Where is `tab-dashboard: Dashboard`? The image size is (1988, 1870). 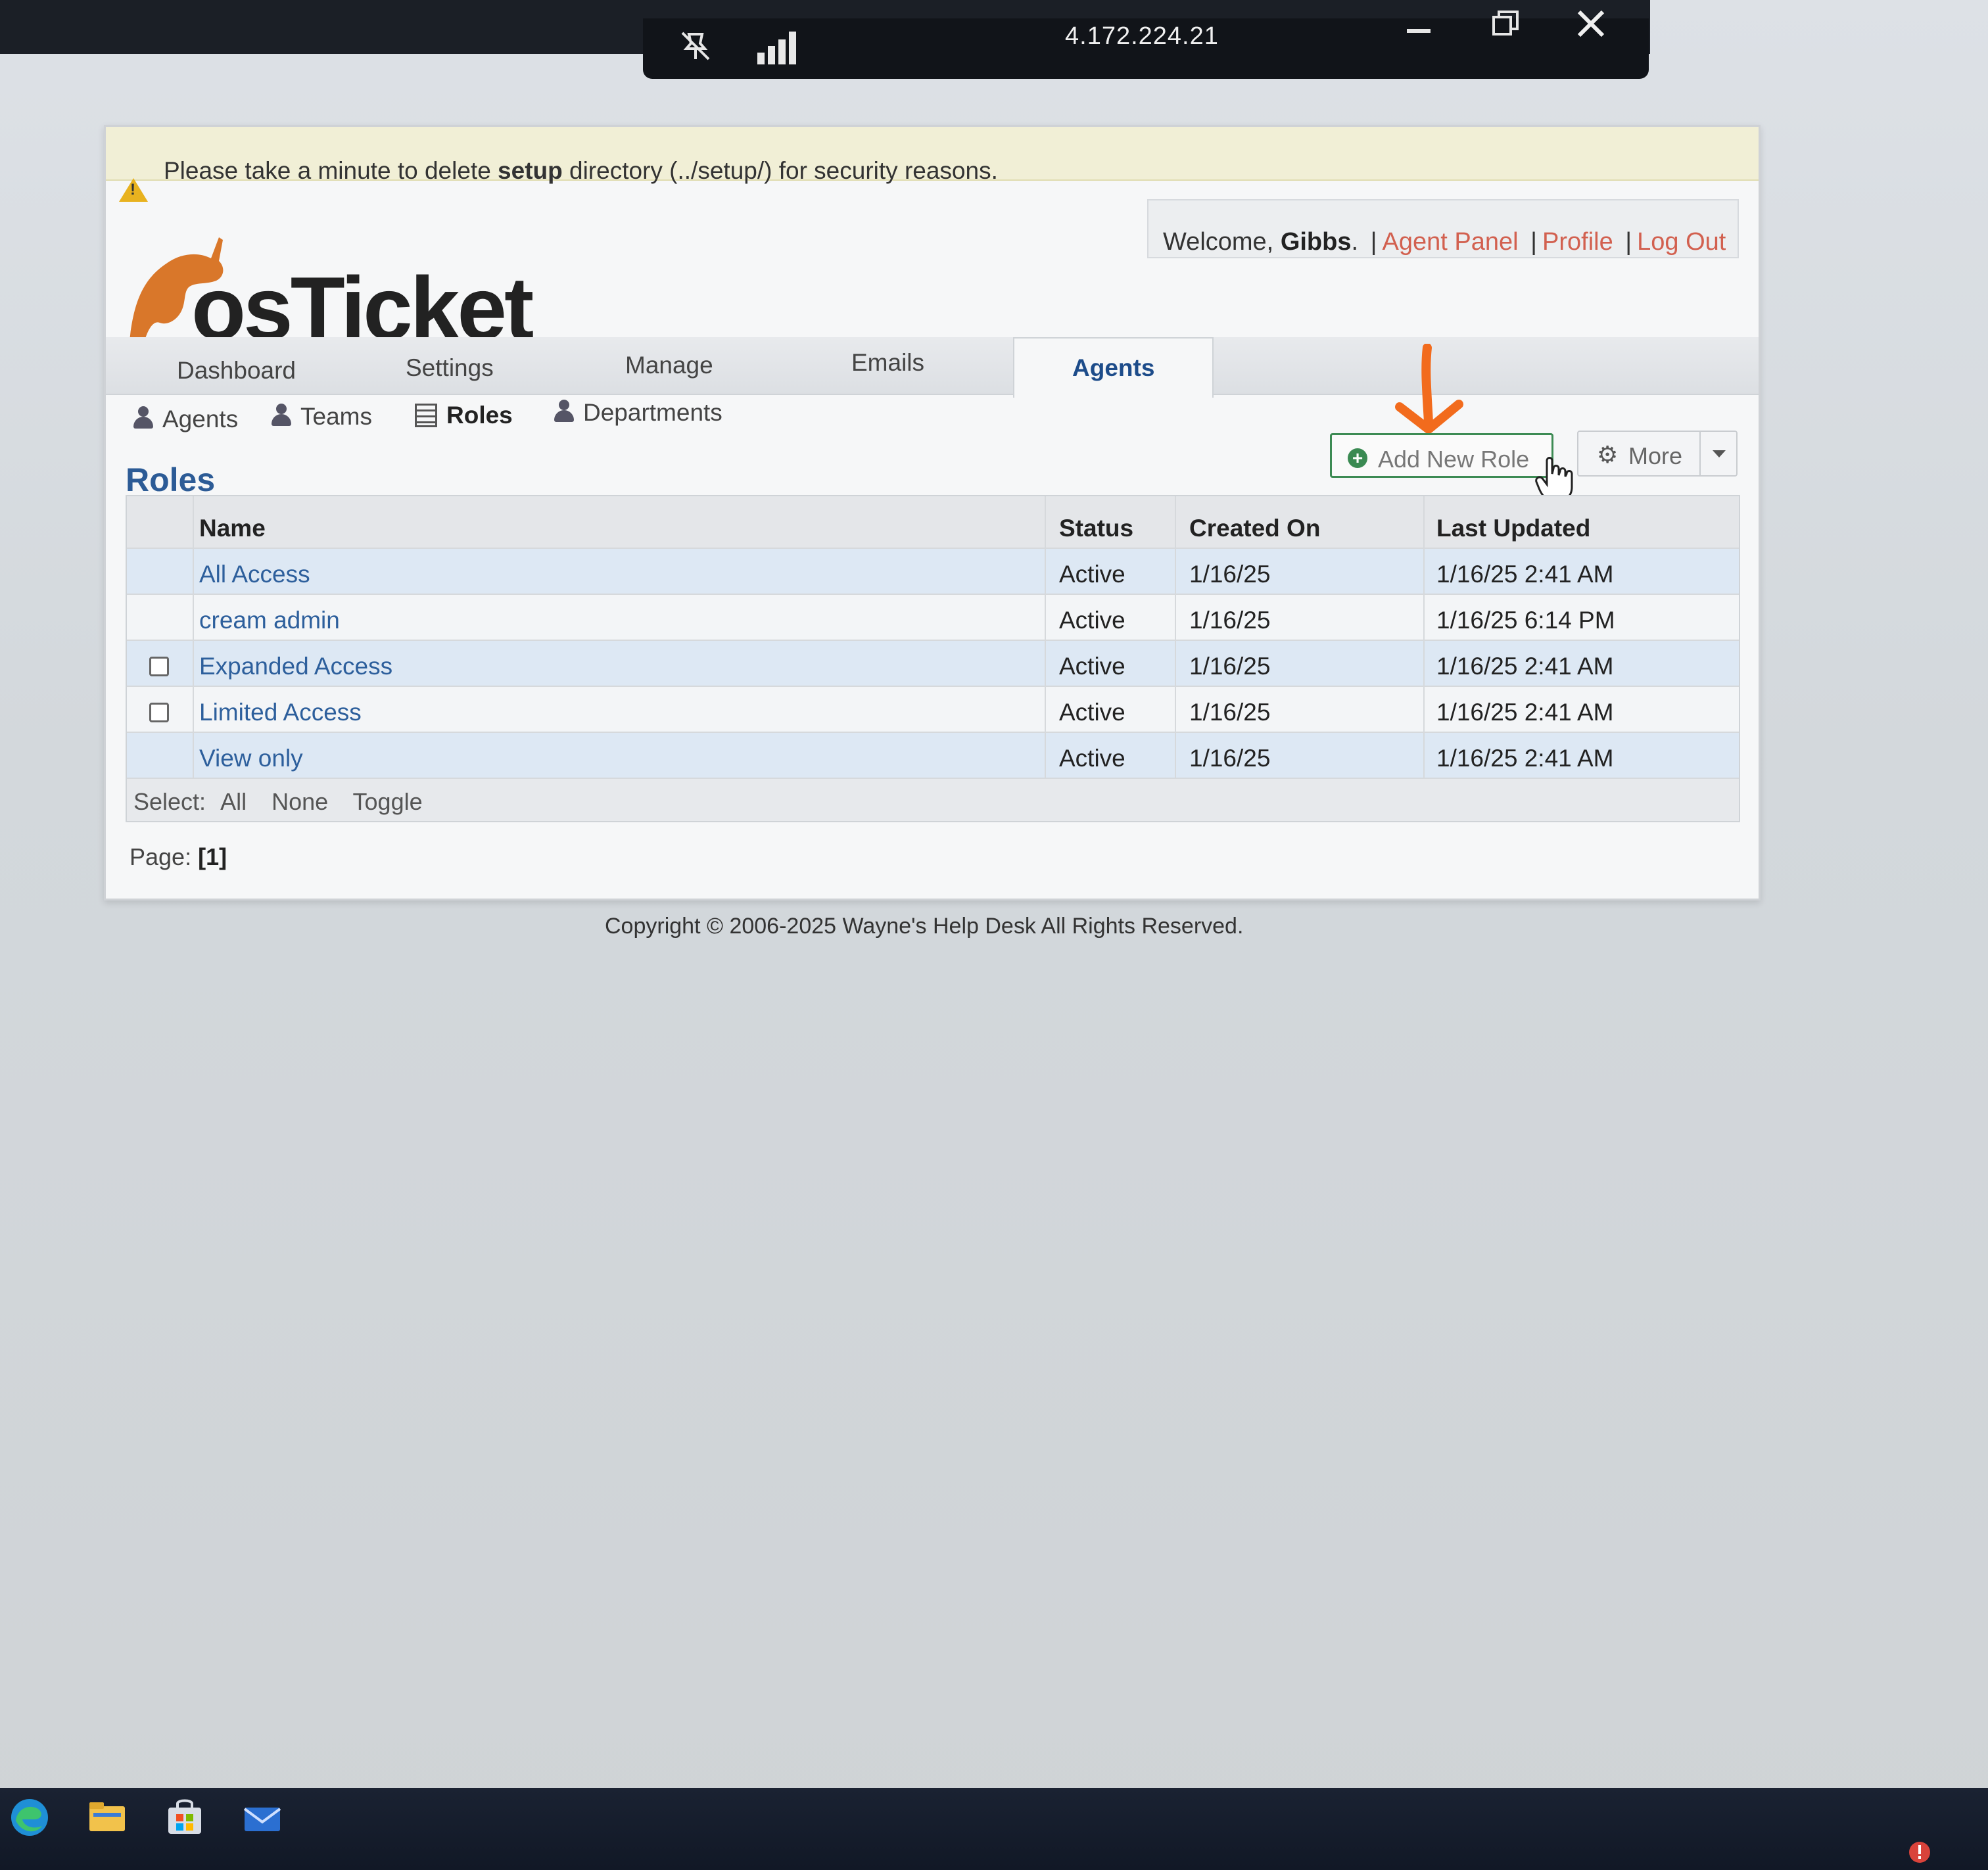
tab-dashboard: Dashboard is located at coordinates (236, 371).